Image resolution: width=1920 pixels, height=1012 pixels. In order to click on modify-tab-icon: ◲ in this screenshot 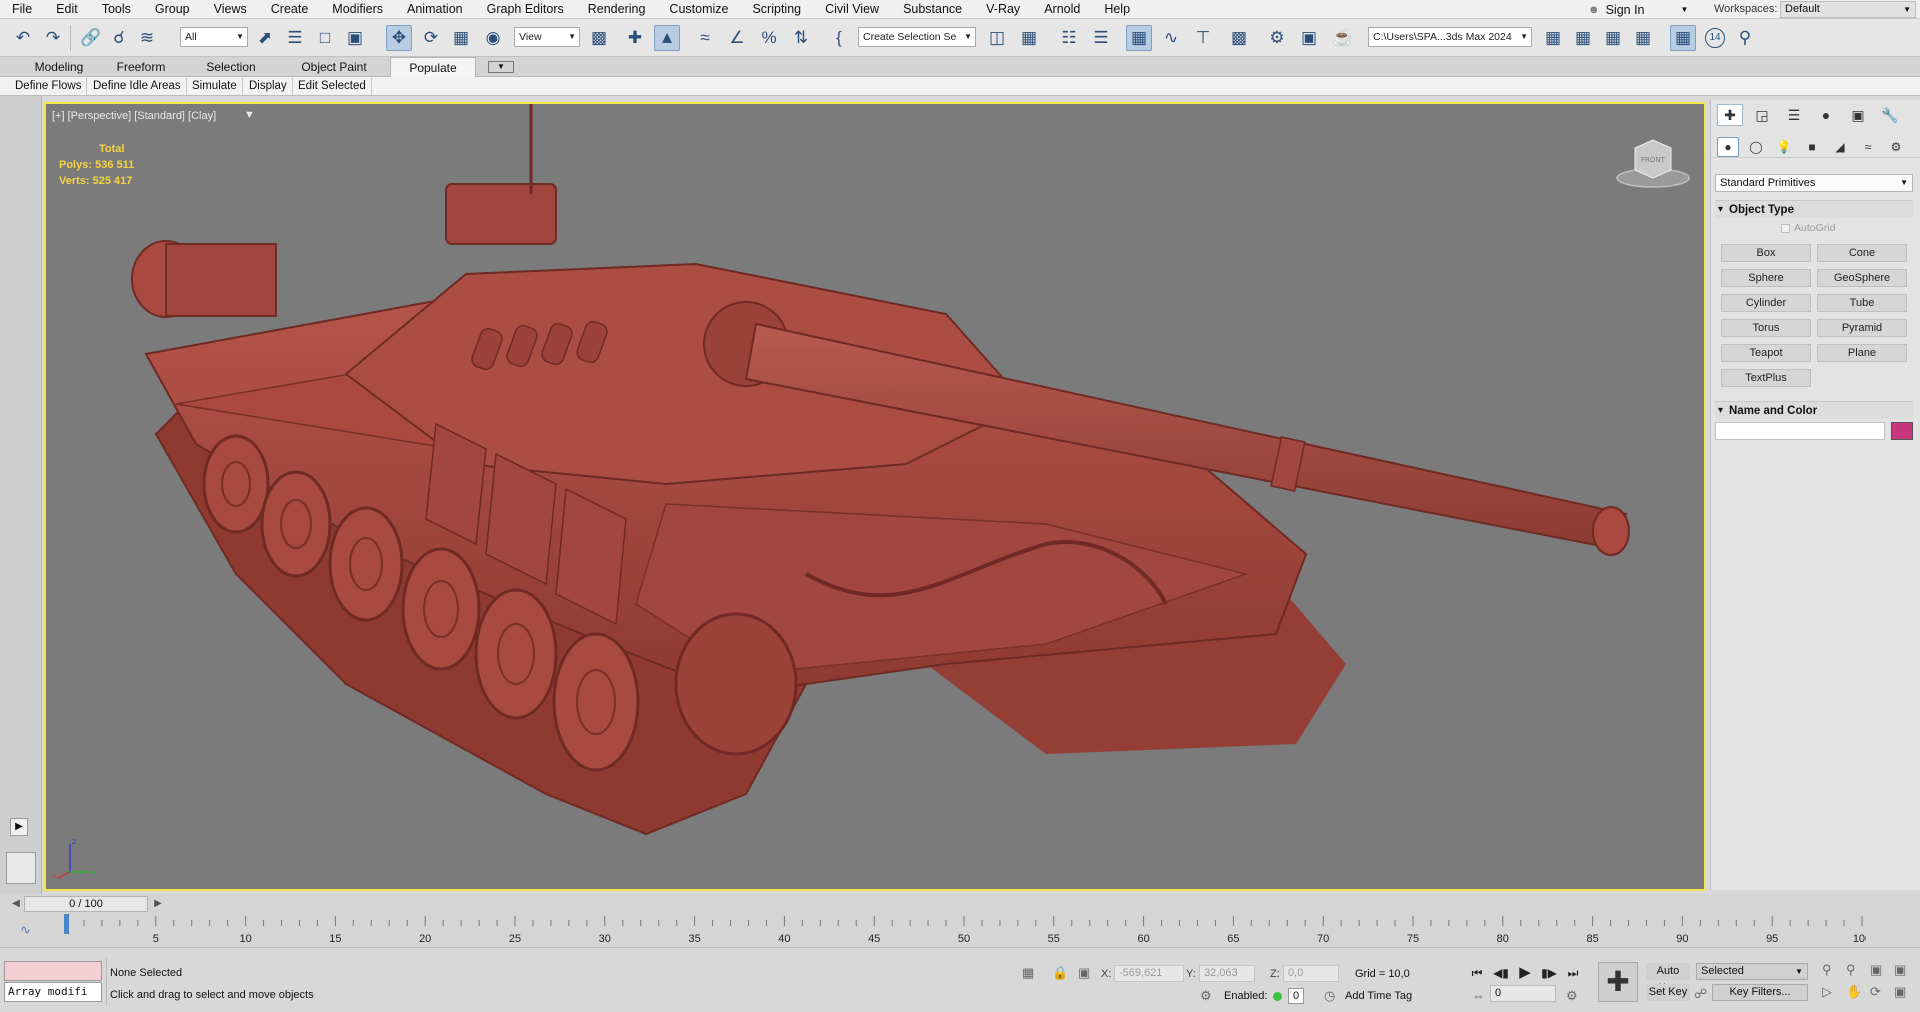, I will do `click(1762, 115)`.